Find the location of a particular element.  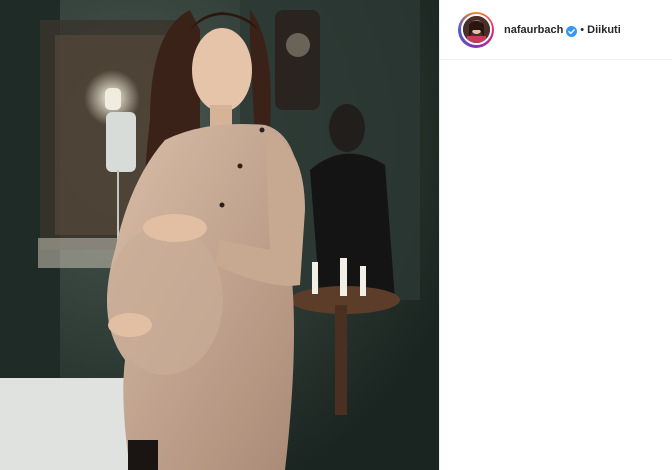

avatar-image is located at coordinates (476, 29).